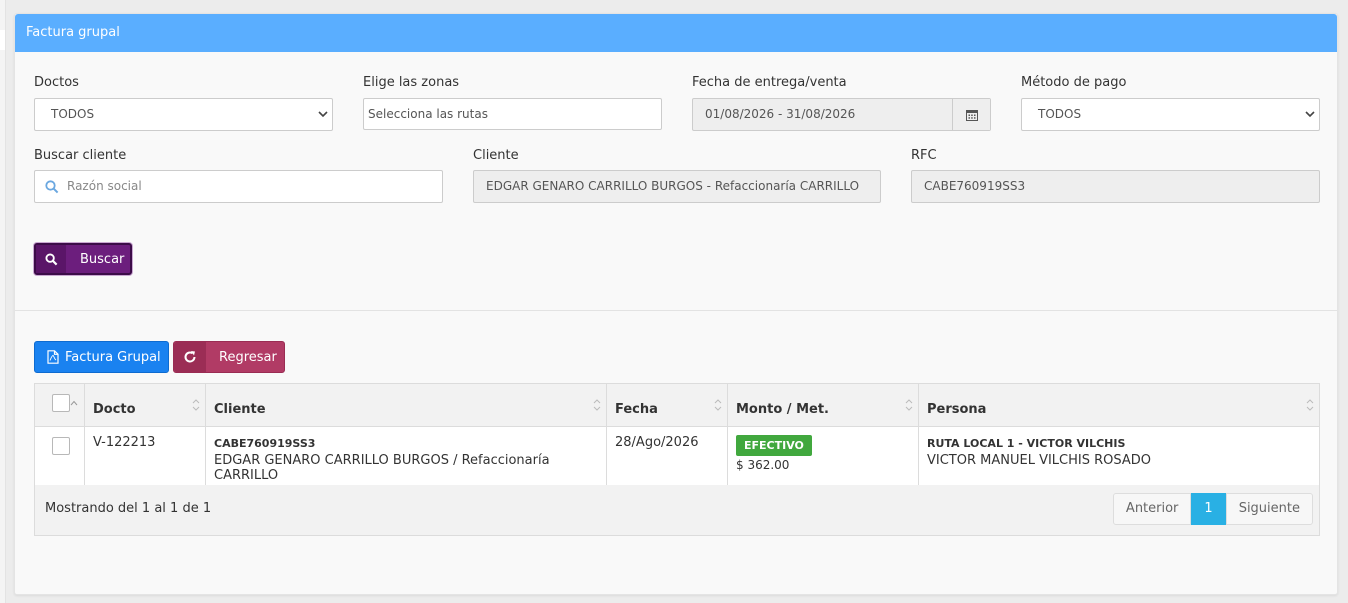 The height and width of the screenshot is (603, 1348). What do you see at coordinates (1208, 509) in the screenshot?
I see `page-1-button: 1` at bounding box center [1208, 509].